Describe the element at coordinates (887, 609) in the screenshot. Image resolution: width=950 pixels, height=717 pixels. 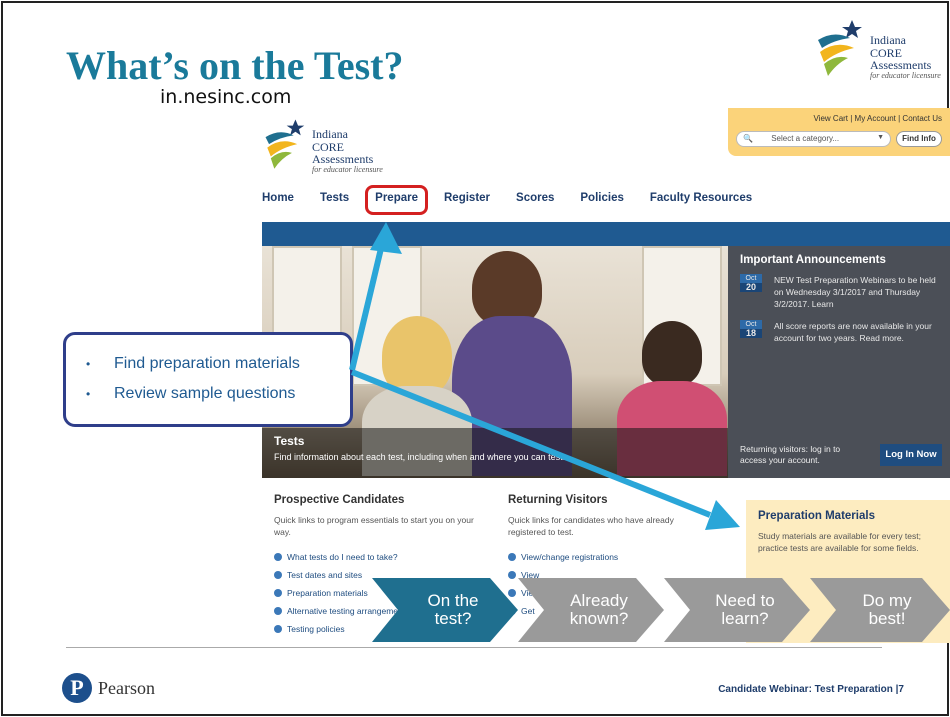
I see `step-label-4: Do my best!` at that location.